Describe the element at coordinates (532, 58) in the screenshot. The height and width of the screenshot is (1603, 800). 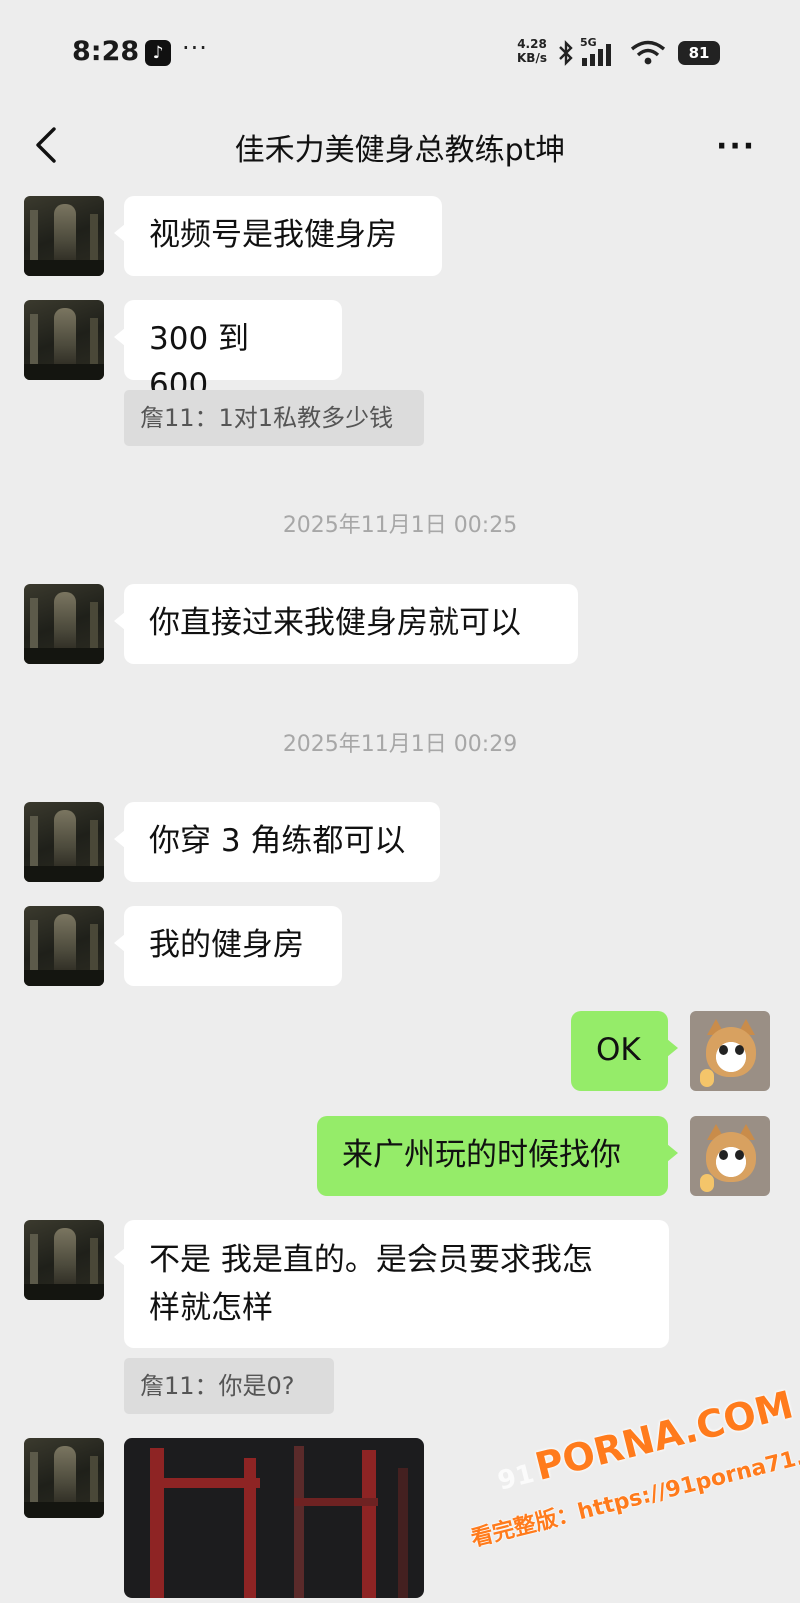
I see `network-speed-unit: KB/s` at that location.